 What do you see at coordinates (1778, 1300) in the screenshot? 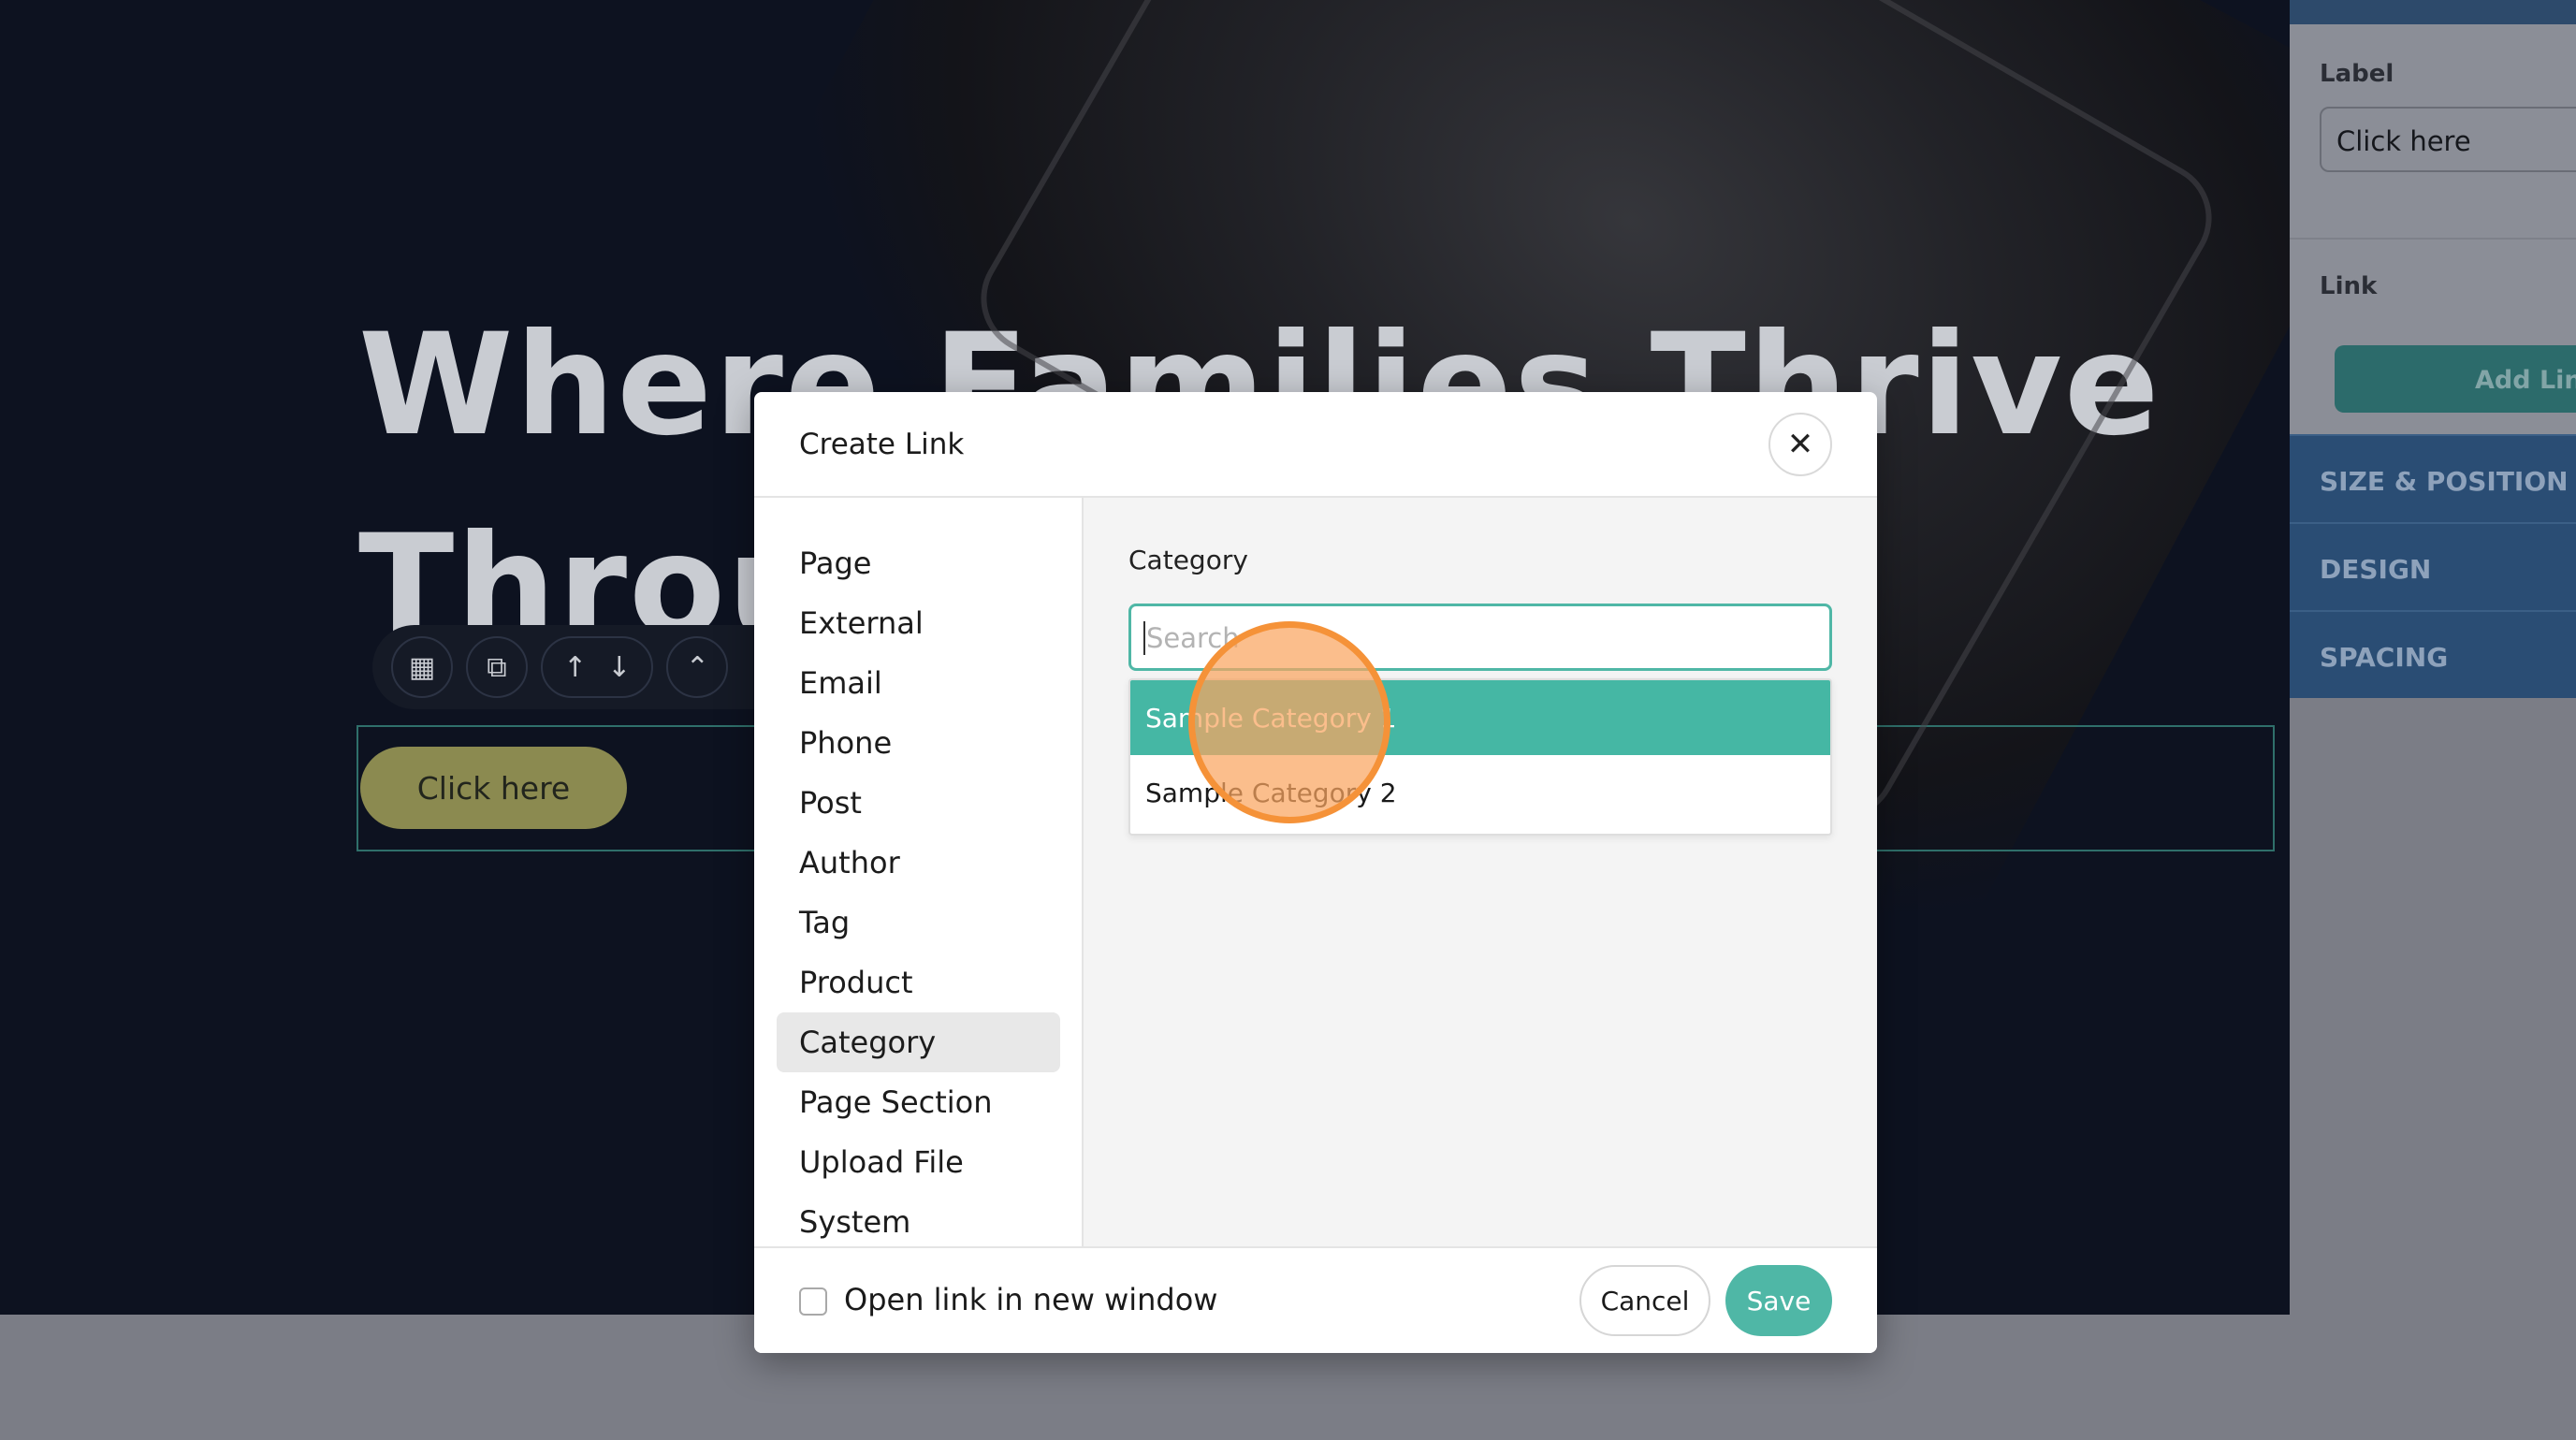
I see `save-button: Save` at bounding box center [1778, 1300].